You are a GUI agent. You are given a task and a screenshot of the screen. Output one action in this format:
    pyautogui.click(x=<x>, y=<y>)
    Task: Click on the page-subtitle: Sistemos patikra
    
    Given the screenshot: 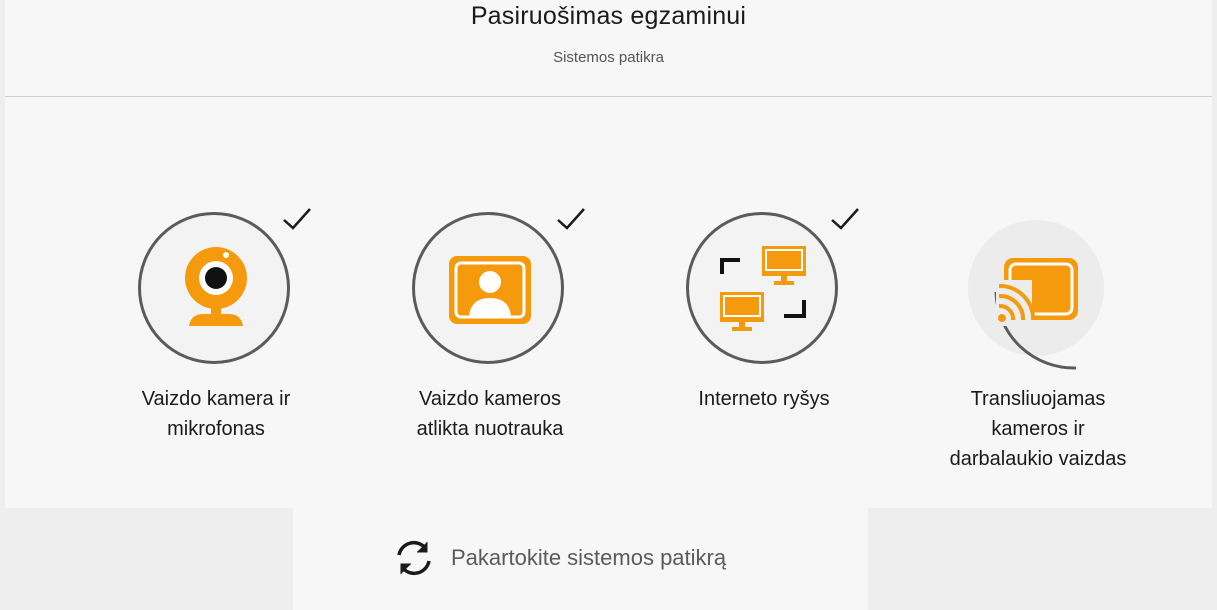 What is the action you would take?
    pyautogui.click(x=608, y=57)
    